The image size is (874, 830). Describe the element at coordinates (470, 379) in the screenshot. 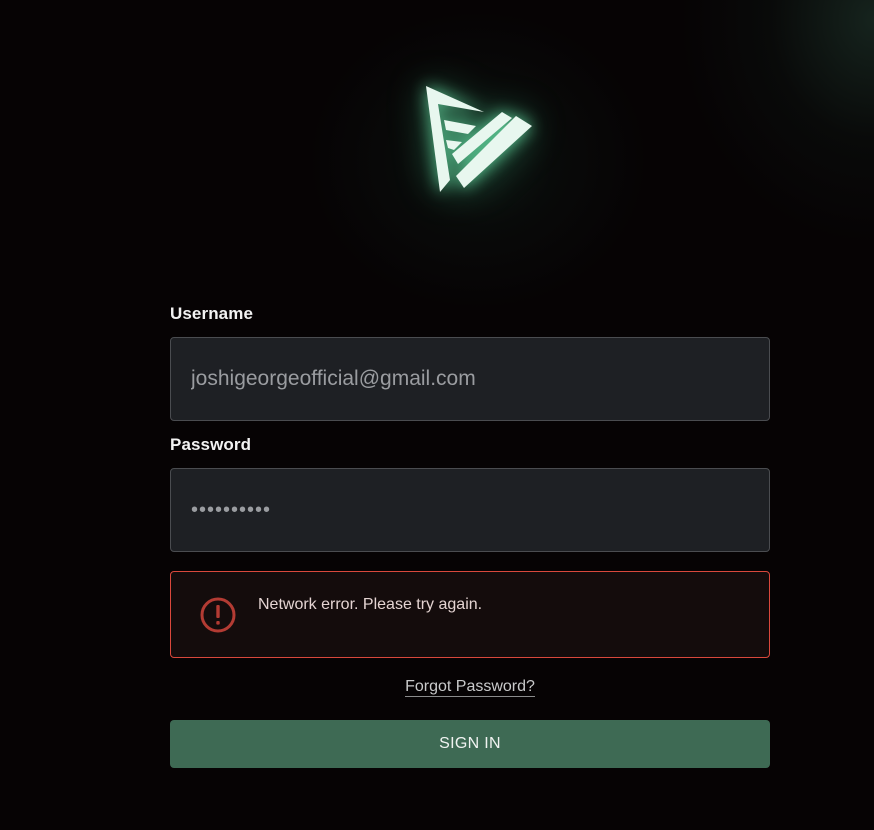

I see `username-input` at that location.